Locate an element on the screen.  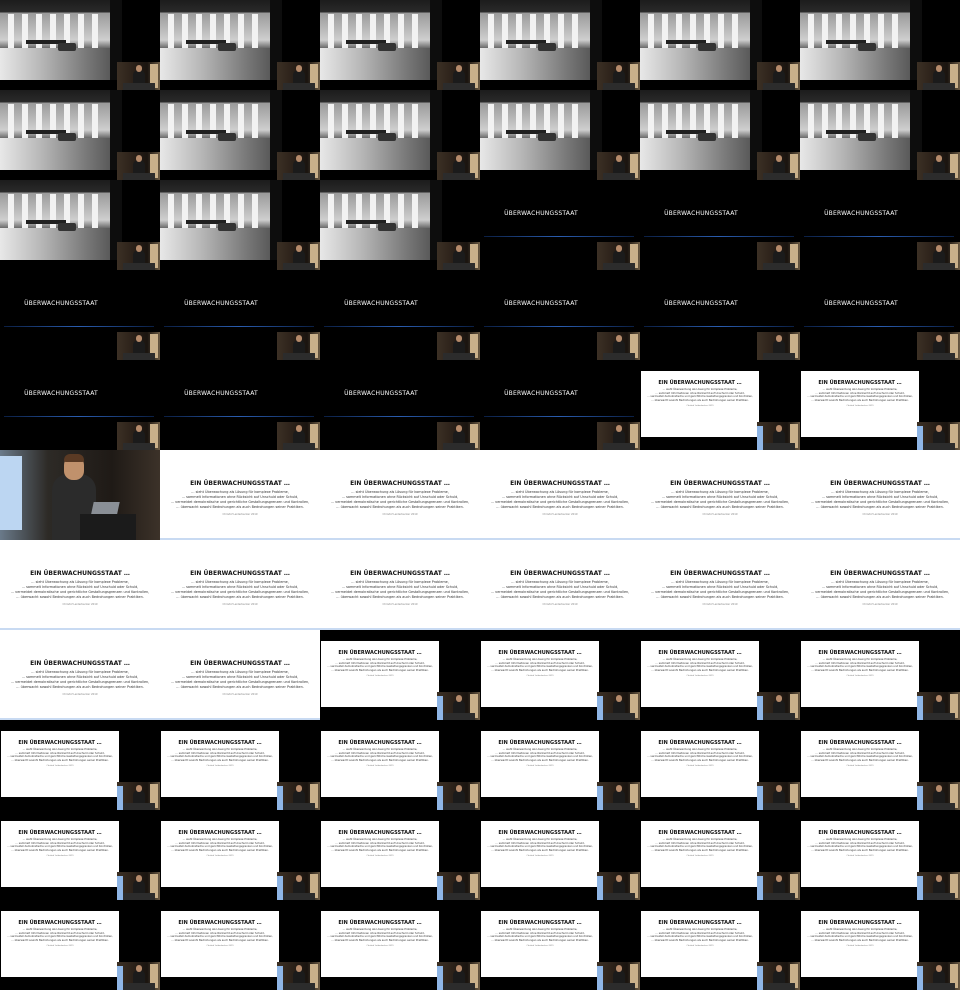
speaker-hair is located at coordinates (74, 458).